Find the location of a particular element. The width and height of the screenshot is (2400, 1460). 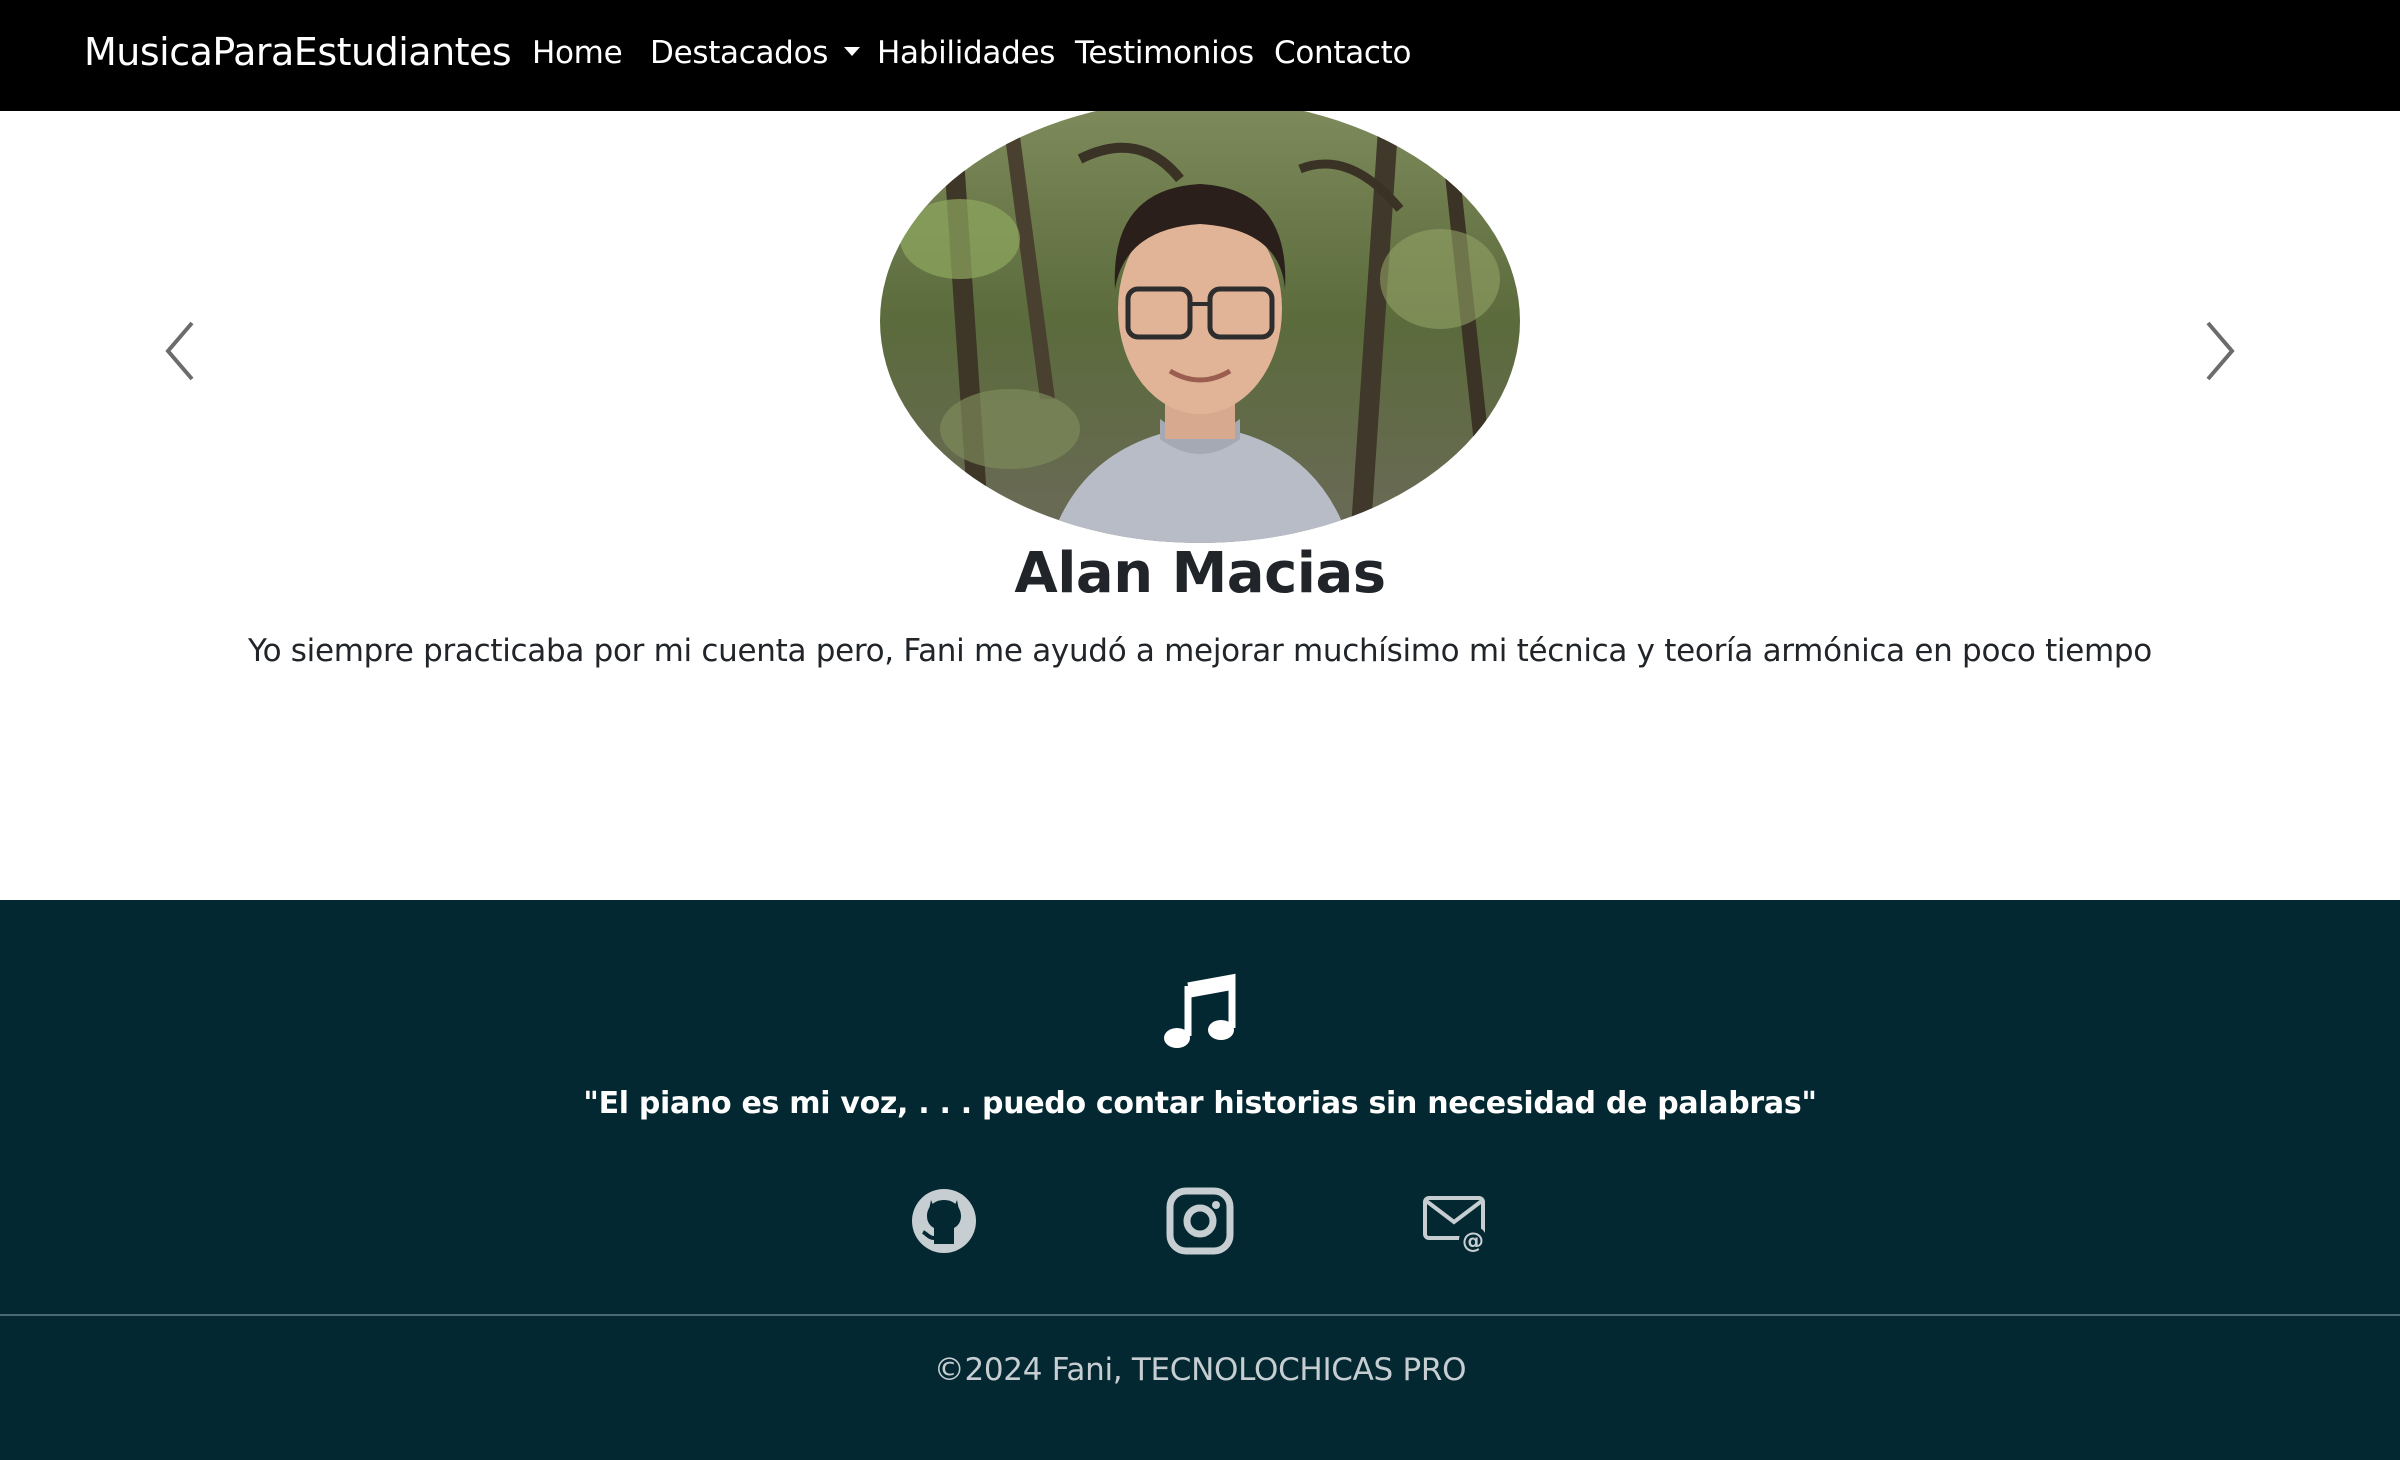

nav-habilidades: Habilidades is located at coordinates (966, 53).